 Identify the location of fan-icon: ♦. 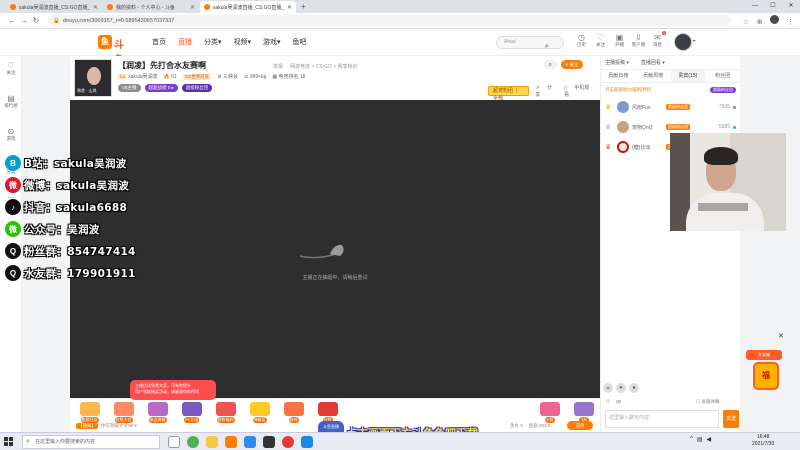
(634, 388).